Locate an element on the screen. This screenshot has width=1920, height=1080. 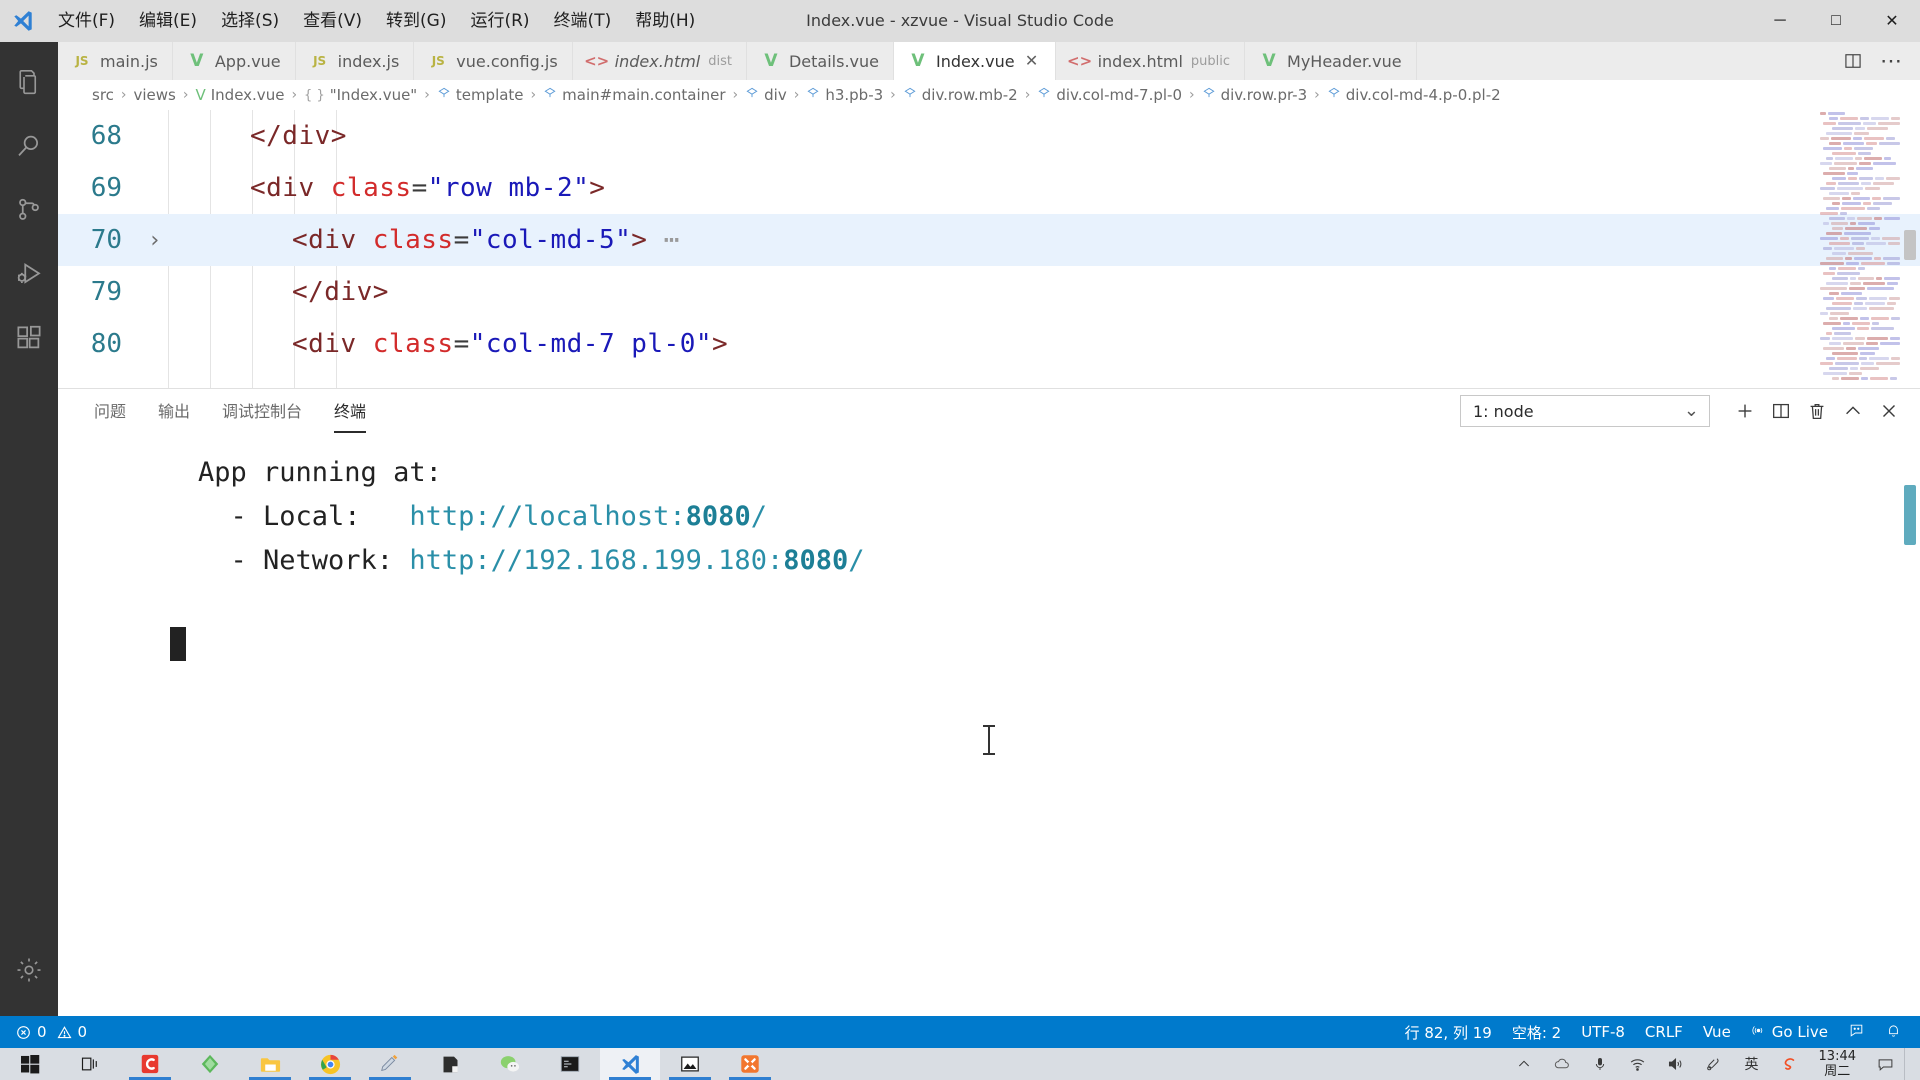
editor-tab-index-vue-6: V Index.vue ✕ is located at coordinates (975, 61).